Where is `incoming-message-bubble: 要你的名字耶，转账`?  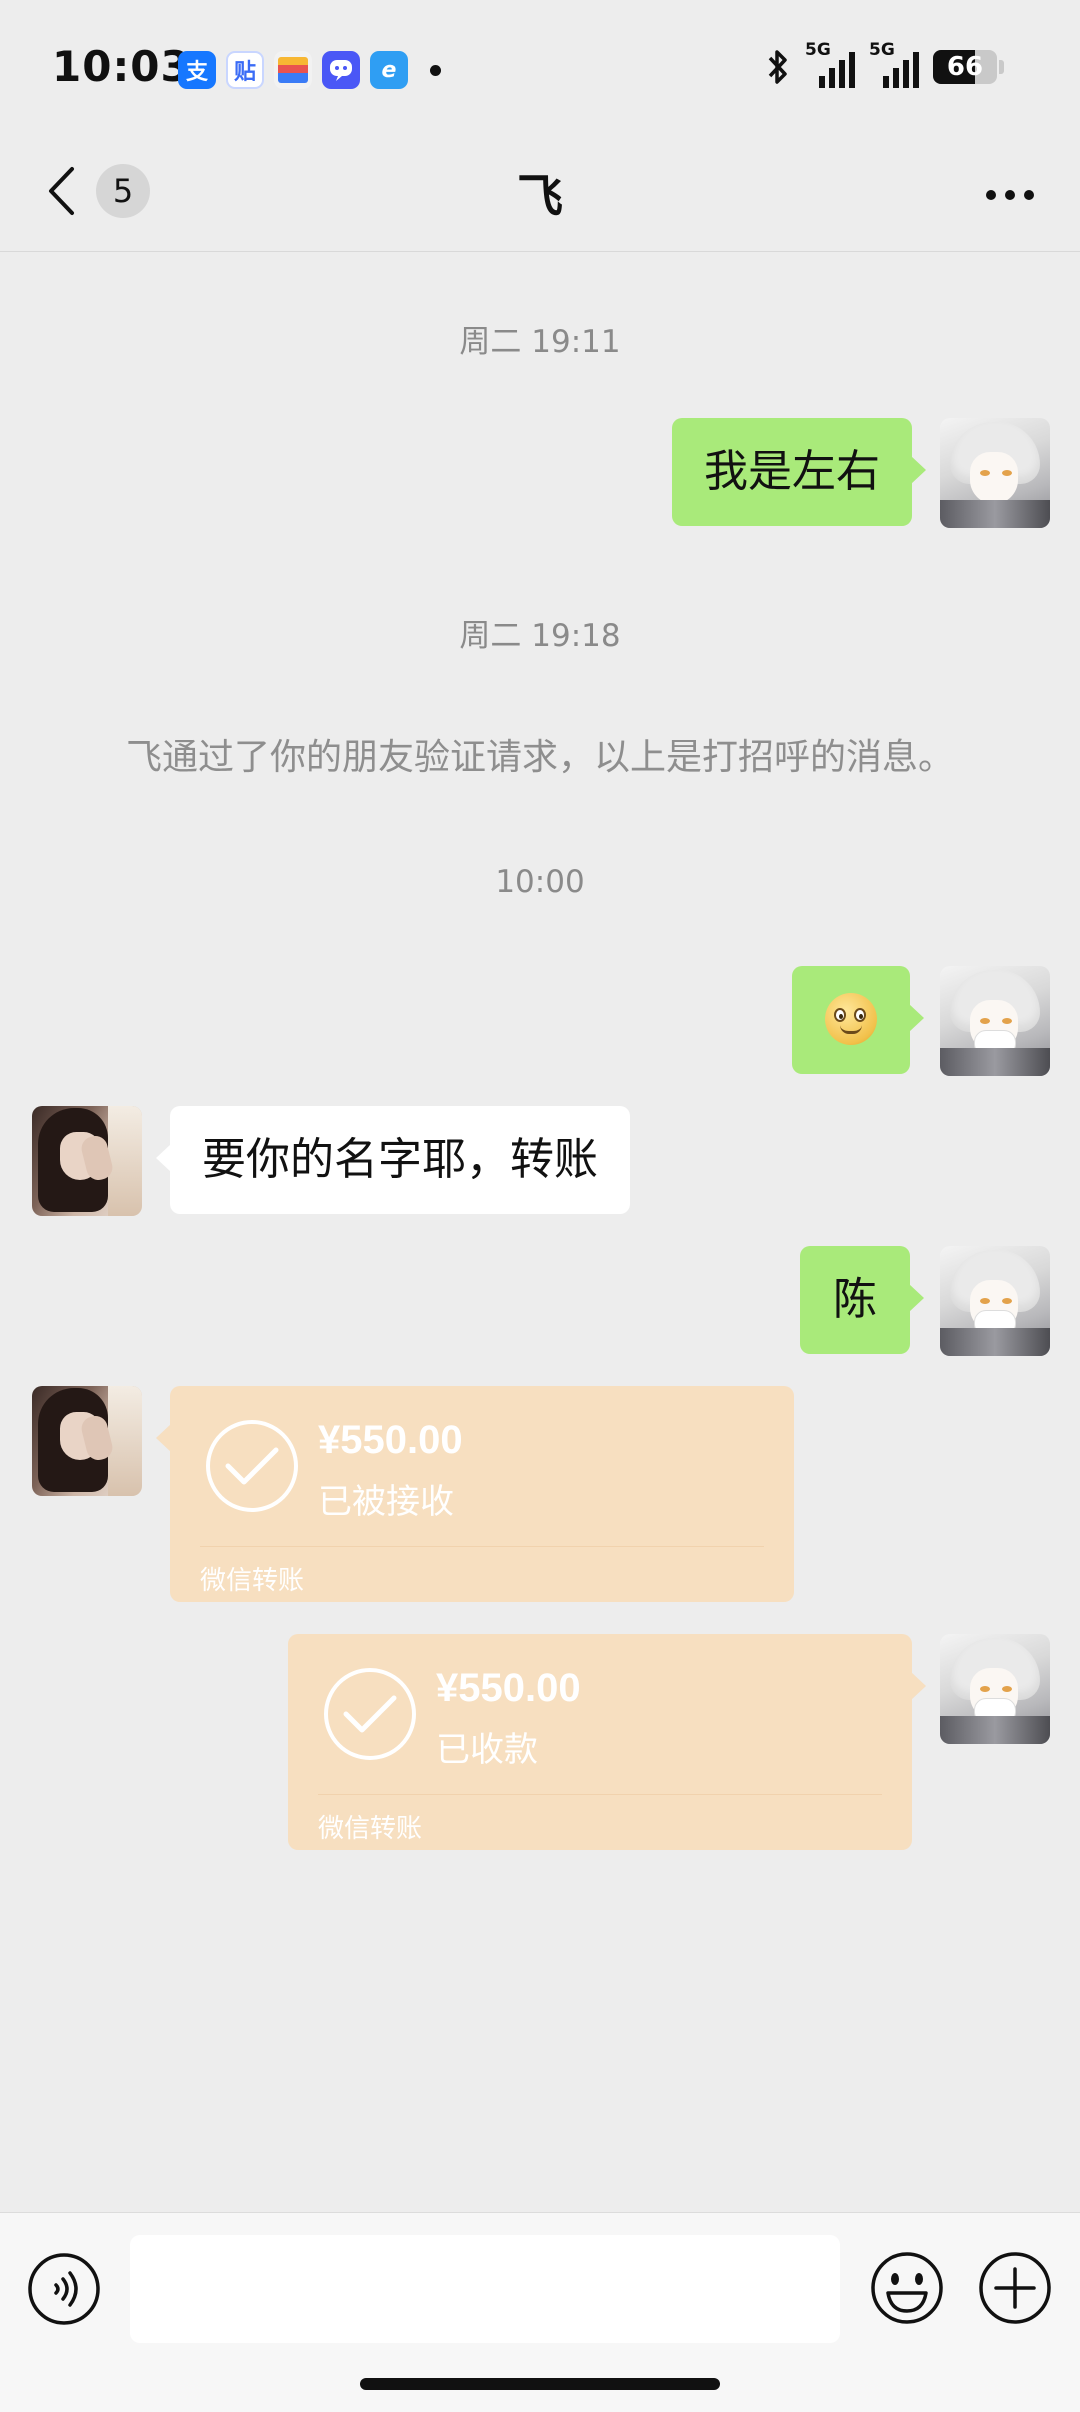 incoming-message-bubble: 要你的名字耶，转账 is located at coordinates (393, 1160).